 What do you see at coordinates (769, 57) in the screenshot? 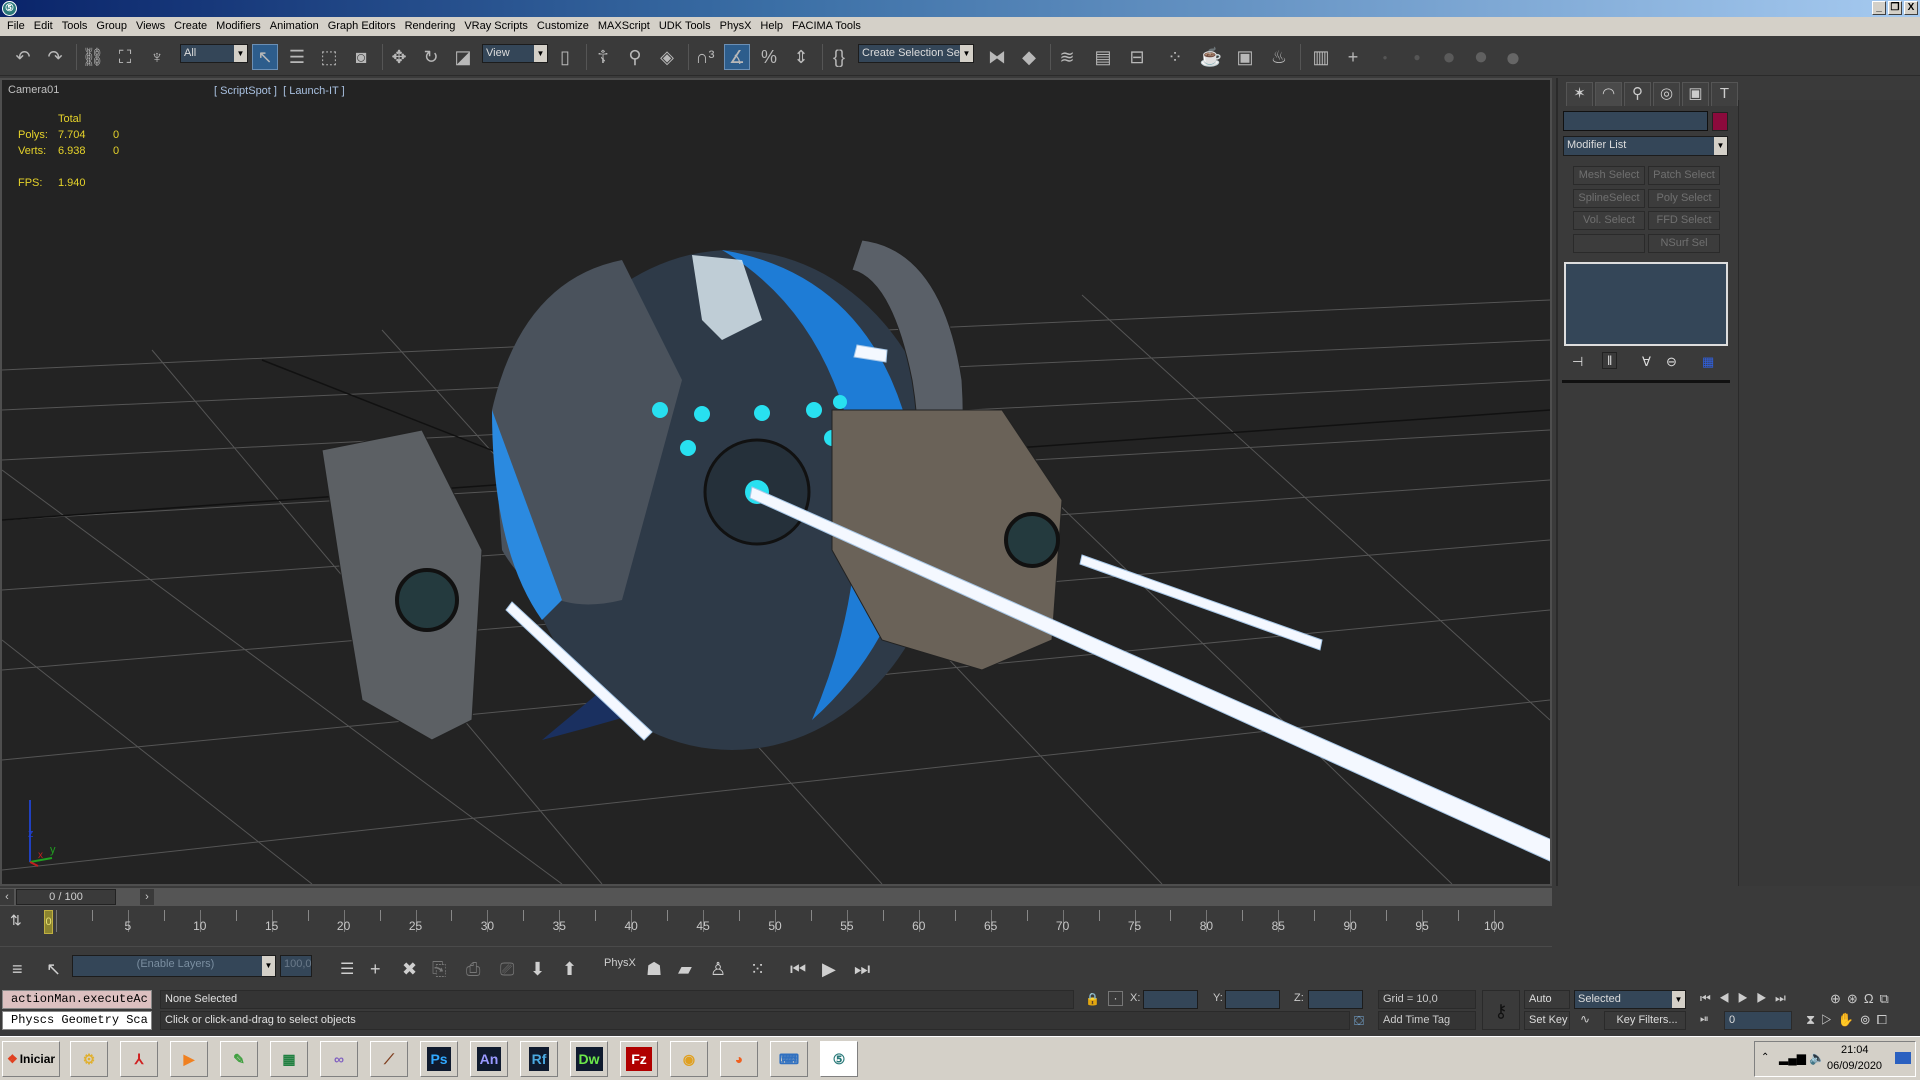
I see `percent-snap-icon: %` at bounding box center [769, 57].